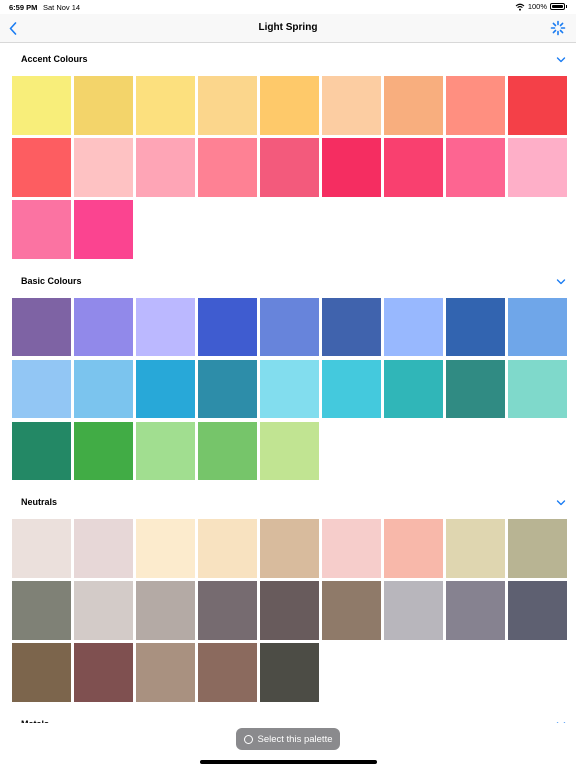 Image resolution: width=576 pixels, height=768 pixels. I want to click on battery-icon, so click(557, 6).